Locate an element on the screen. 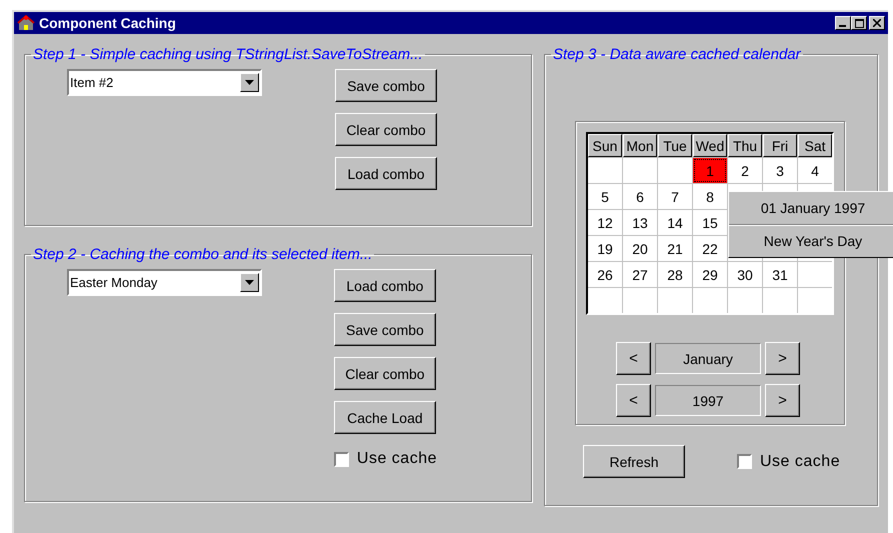  day-cell: 28 is located at coordinates (675, 274).